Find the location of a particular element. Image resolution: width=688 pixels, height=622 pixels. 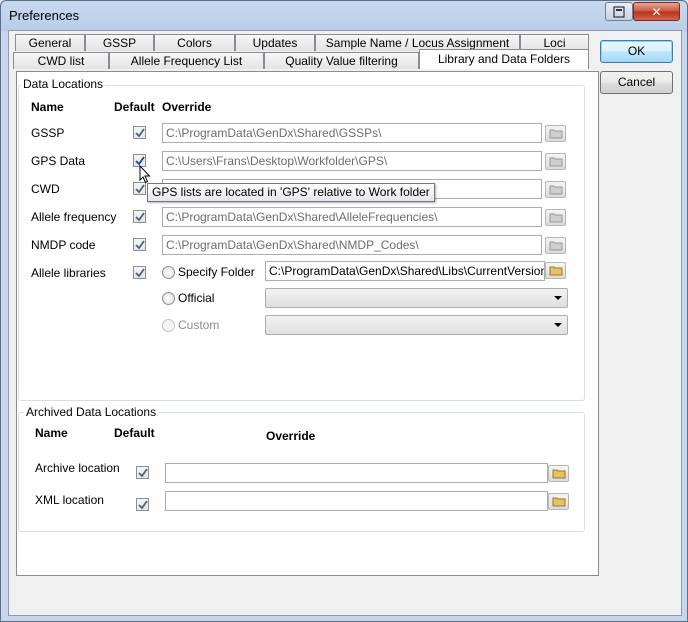

name-column-header: Name is located at coordinates (47, 107).